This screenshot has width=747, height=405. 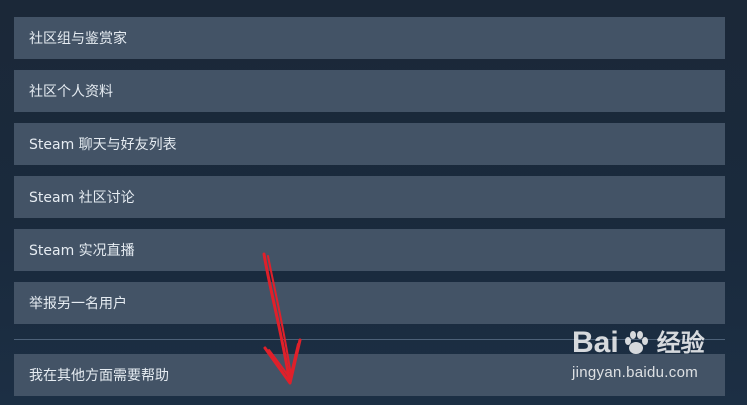 I want to click on help-option-community-discussions: Steam 社区讨论, so click(x=369, y=197).